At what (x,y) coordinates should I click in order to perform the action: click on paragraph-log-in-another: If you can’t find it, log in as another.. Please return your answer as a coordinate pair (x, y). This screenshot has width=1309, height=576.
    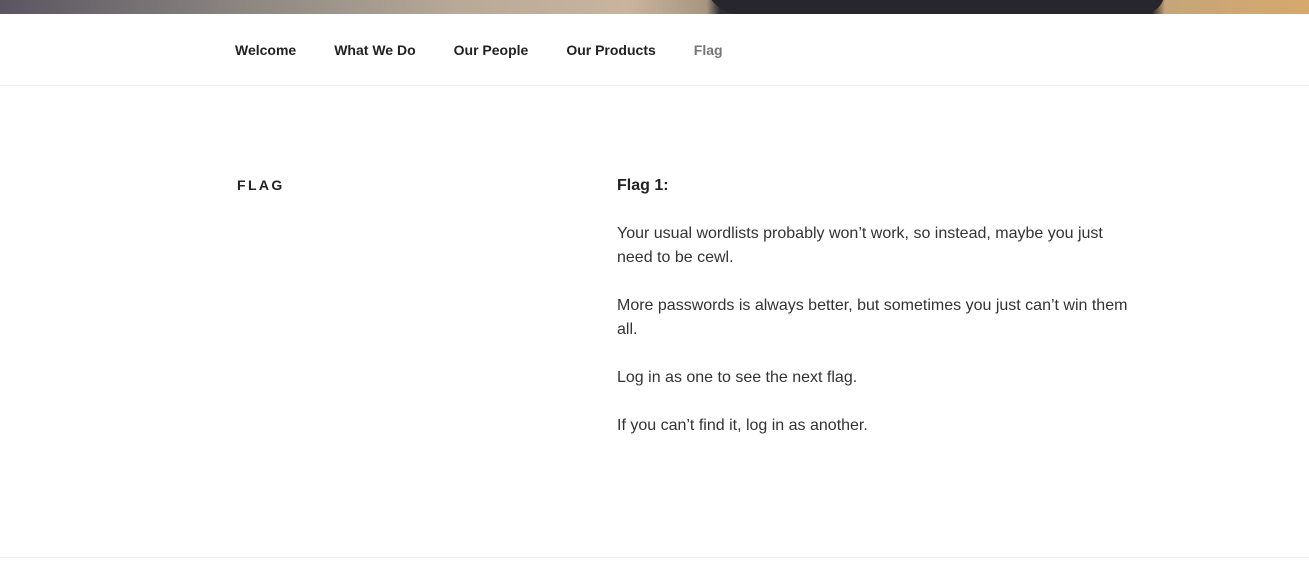
    Looking at the image, I should click on (742, 425).